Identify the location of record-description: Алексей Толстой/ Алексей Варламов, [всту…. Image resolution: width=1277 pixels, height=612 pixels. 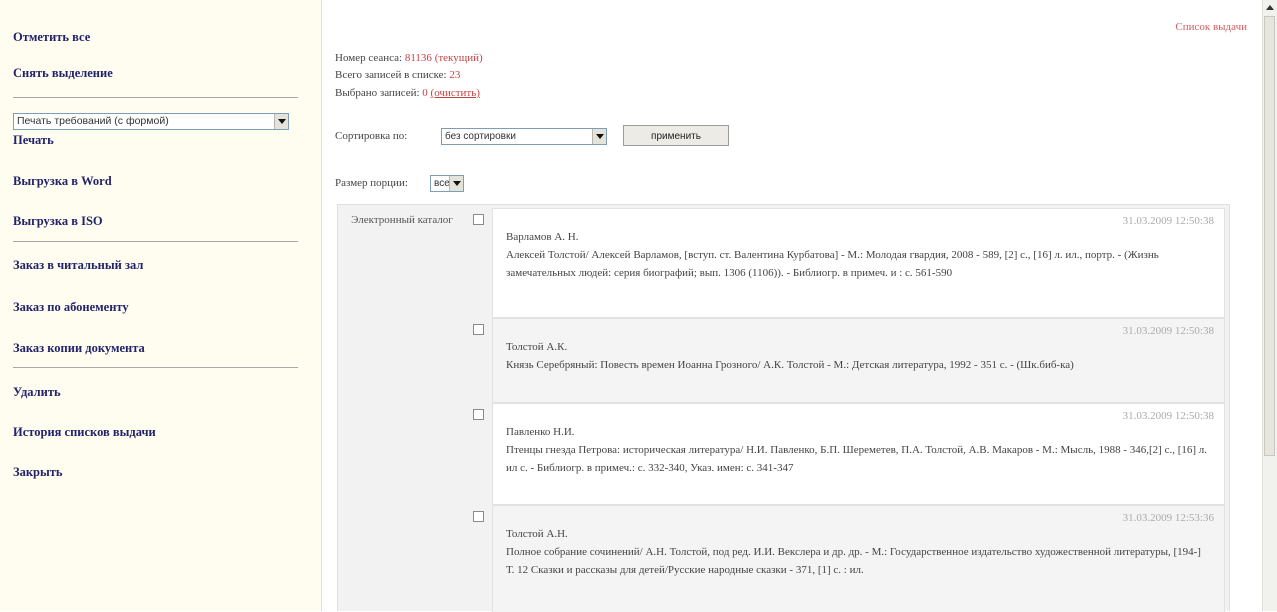
(832, 264).